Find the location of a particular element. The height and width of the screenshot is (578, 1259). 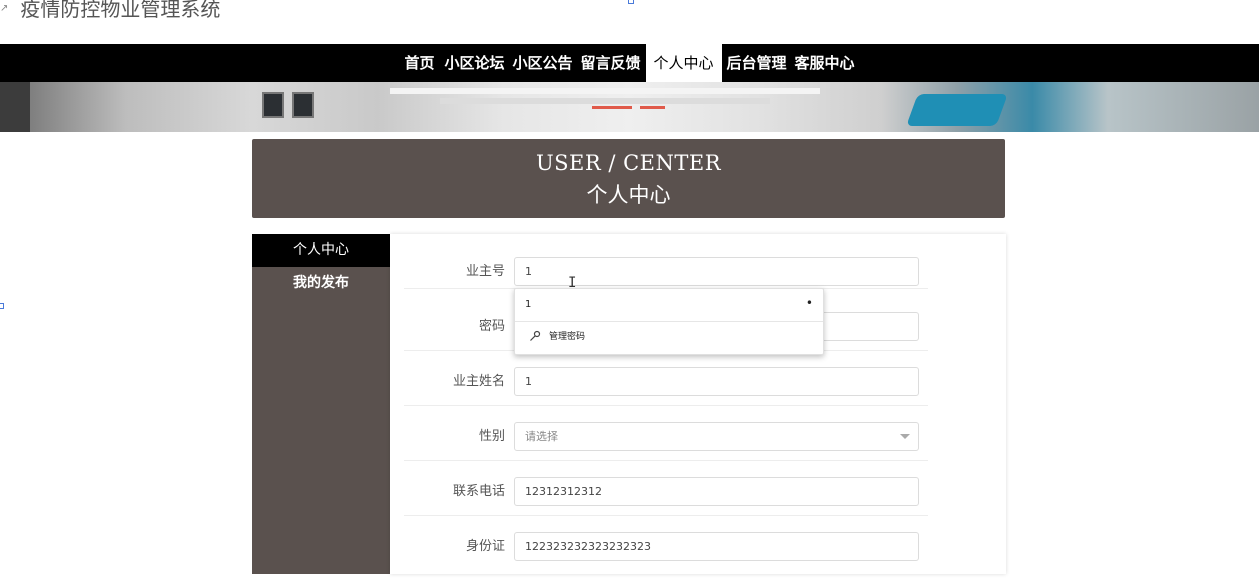

autofill-dropdown: 1 • 管理密码 is located at coordinates (669, 321).